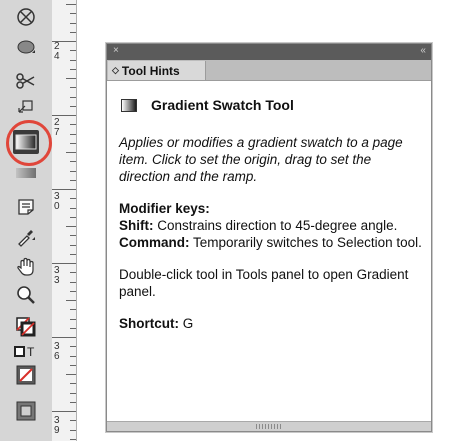 This screenshot has width=451, height=441. I want to click on modifier-key: Shift:, so click(136, 225).